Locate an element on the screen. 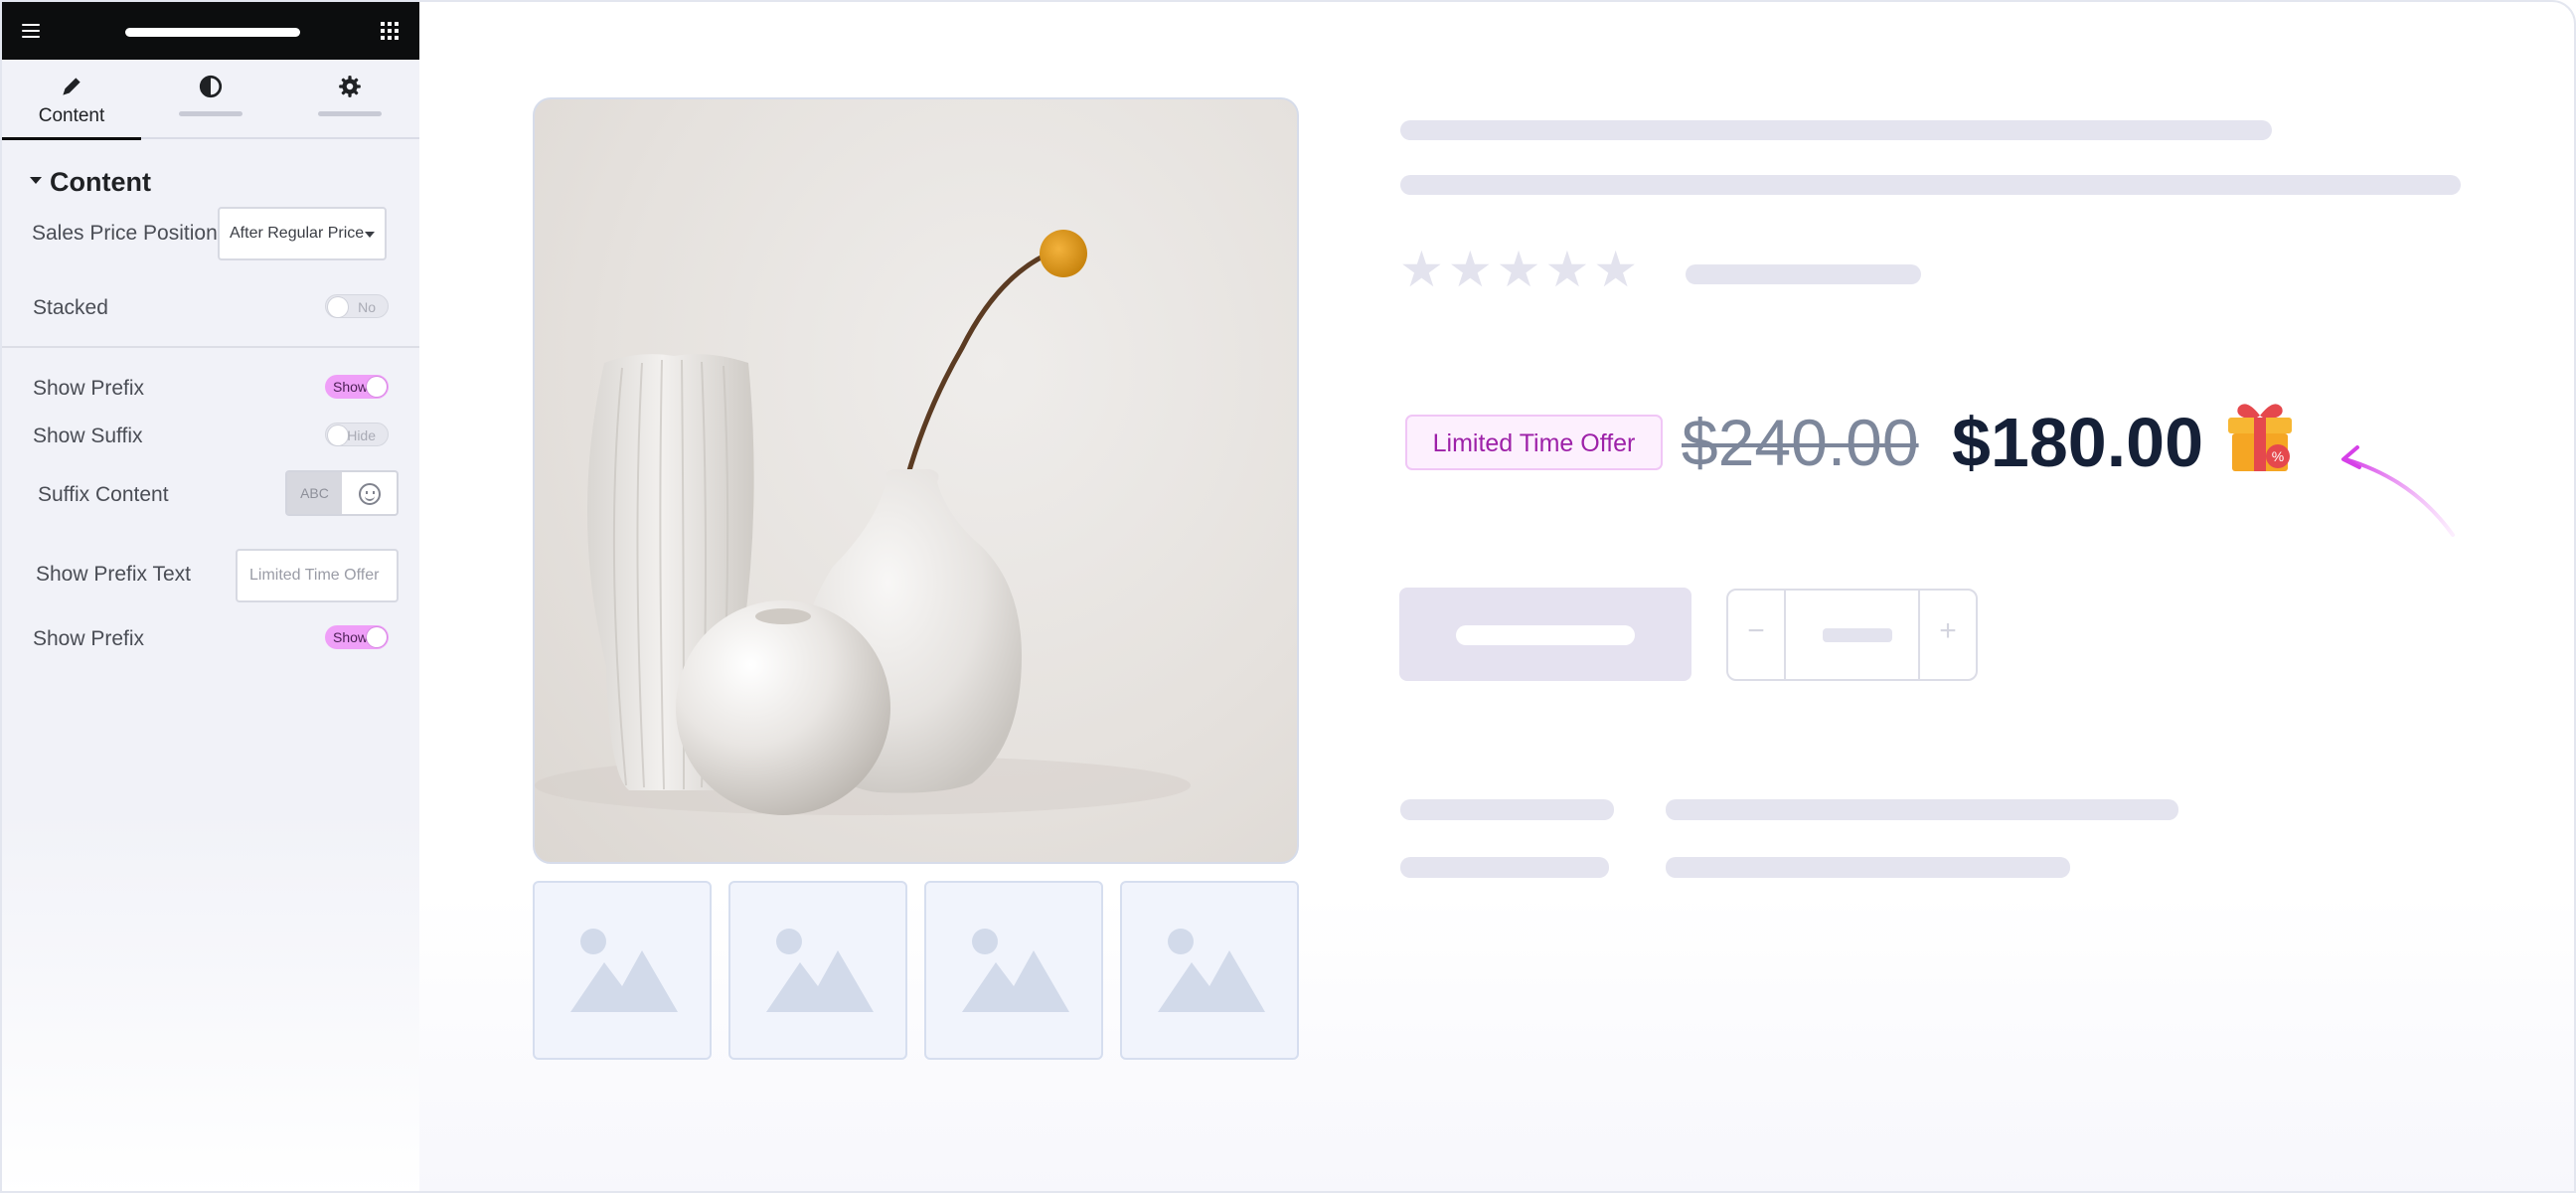  increment-button: + is located at coordinates (1947, 635).